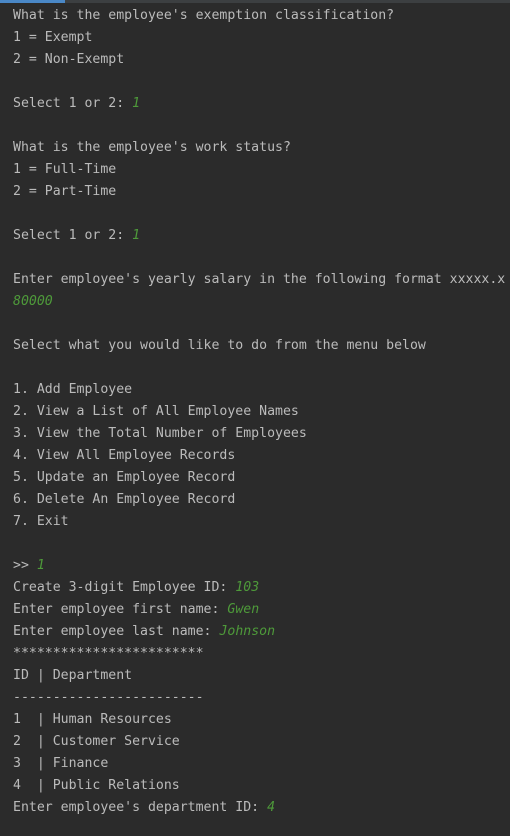 This screenshot has height=836, width=510. What do you see at coordinates (116, 631) in the screenshot?
I see `console-line-text: Enter employee last name:` at bounding box center [116, 631].